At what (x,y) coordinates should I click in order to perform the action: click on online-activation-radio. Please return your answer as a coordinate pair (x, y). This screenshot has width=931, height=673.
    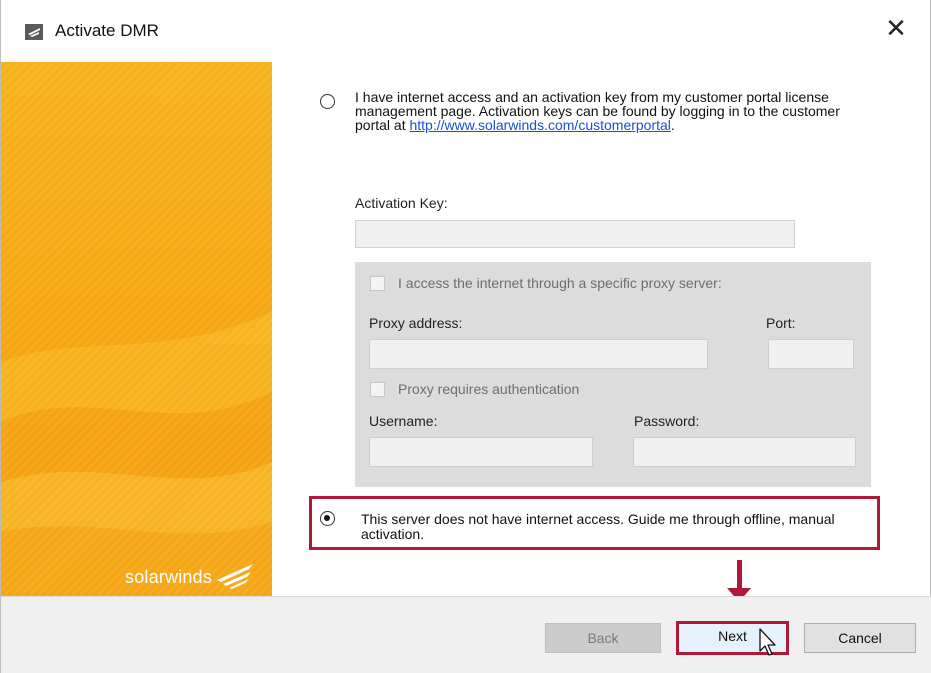
    Looking at the image, I should click on (327, 101).